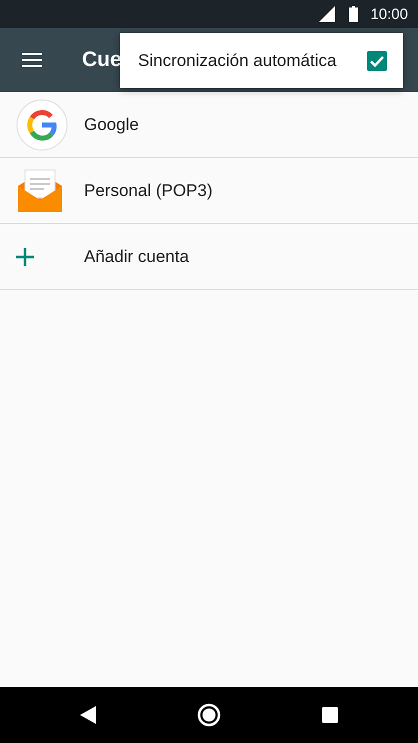 This screenshot has height=743, width=418. What do you see at coordinates (389, 14) in the screenshot?
I see `status-time: 10:00` at bounding box center [389, 14].